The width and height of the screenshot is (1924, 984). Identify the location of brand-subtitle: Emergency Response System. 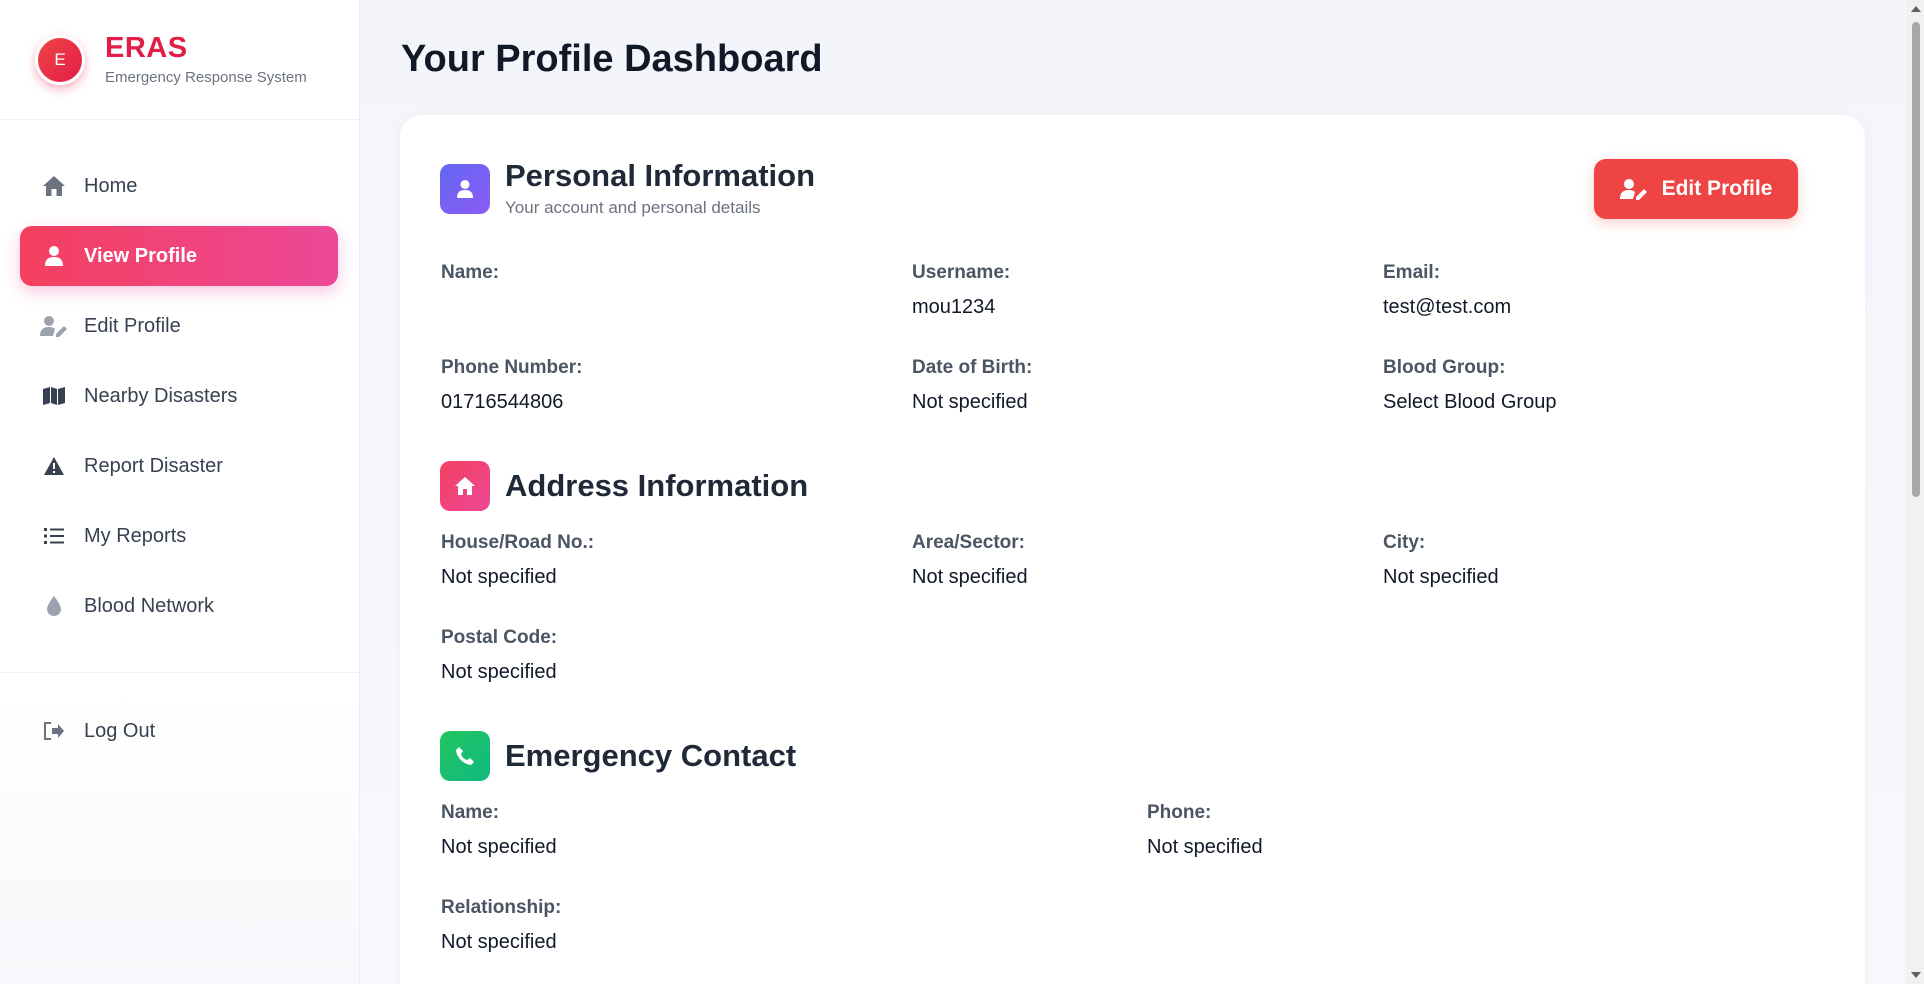
(206, 77).